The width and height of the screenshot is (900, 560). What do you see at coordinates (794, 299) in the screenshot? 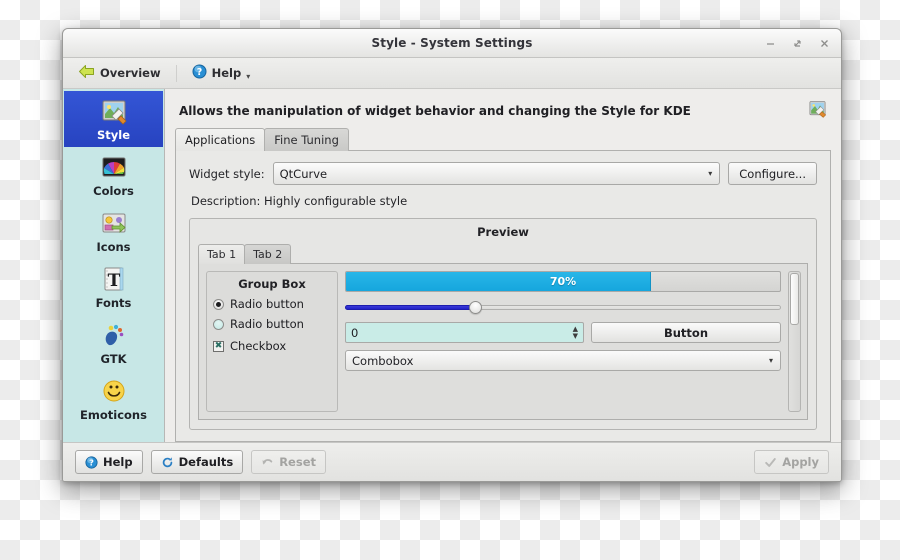
I see `scrollbar-handle` at bounding box center [794, 299].